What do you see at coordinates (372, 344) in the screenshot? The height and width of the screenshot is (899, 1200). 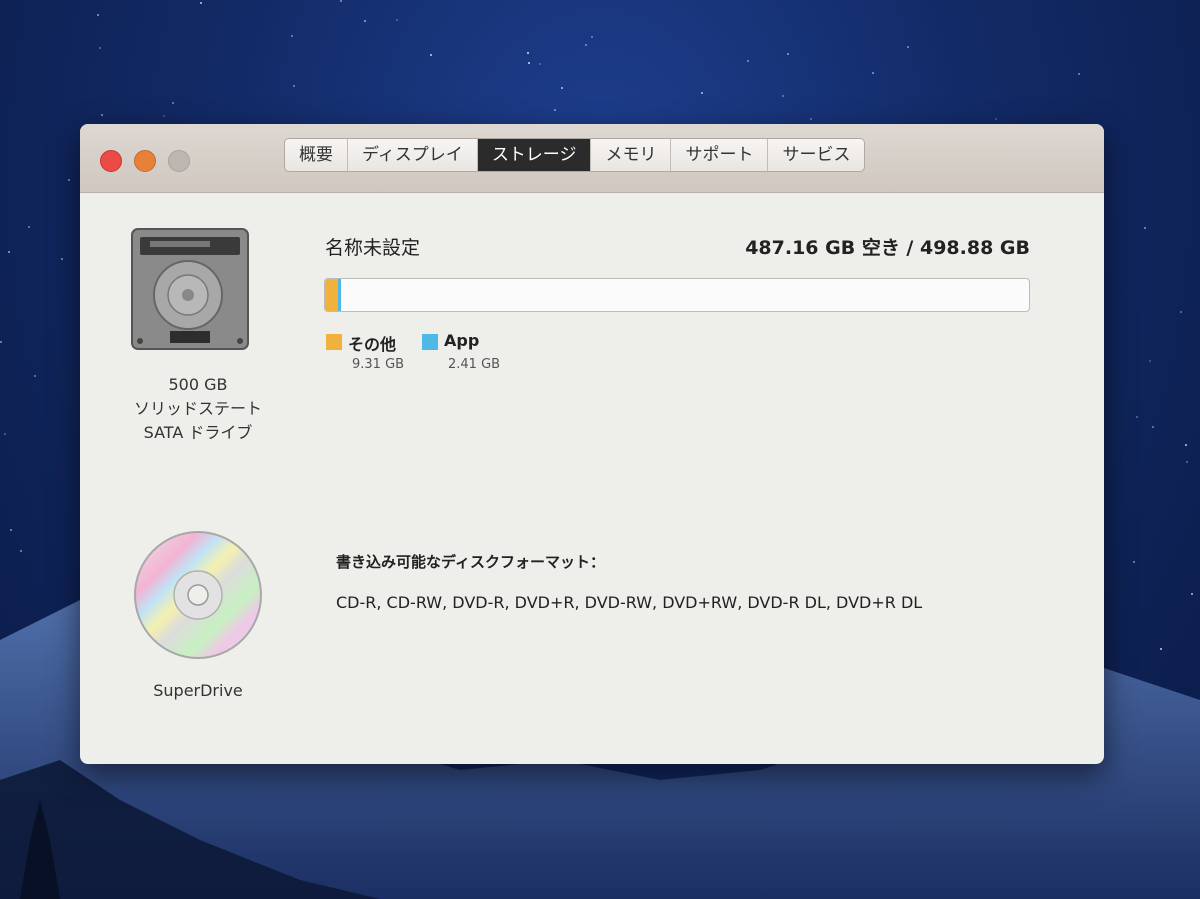 I see `legend-name-other: その他` at bounding box center [372, 344].